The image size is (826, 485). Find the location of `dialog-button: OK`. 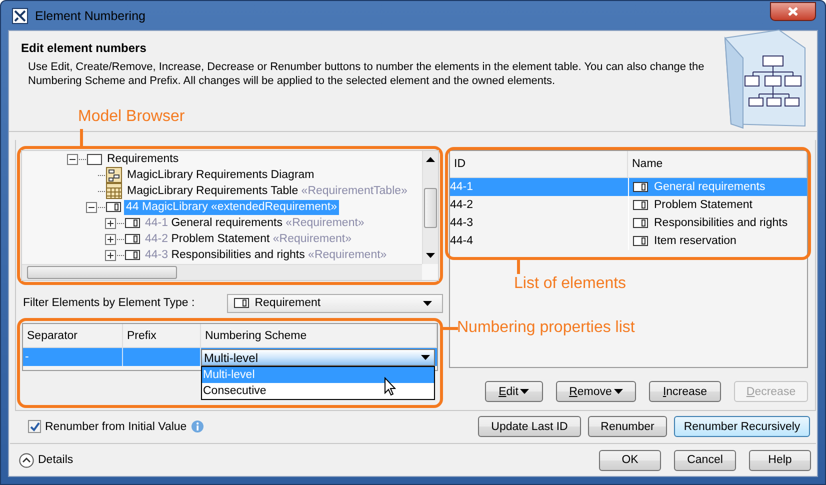

dialog-button: OK is located at coordinates (630, 460).